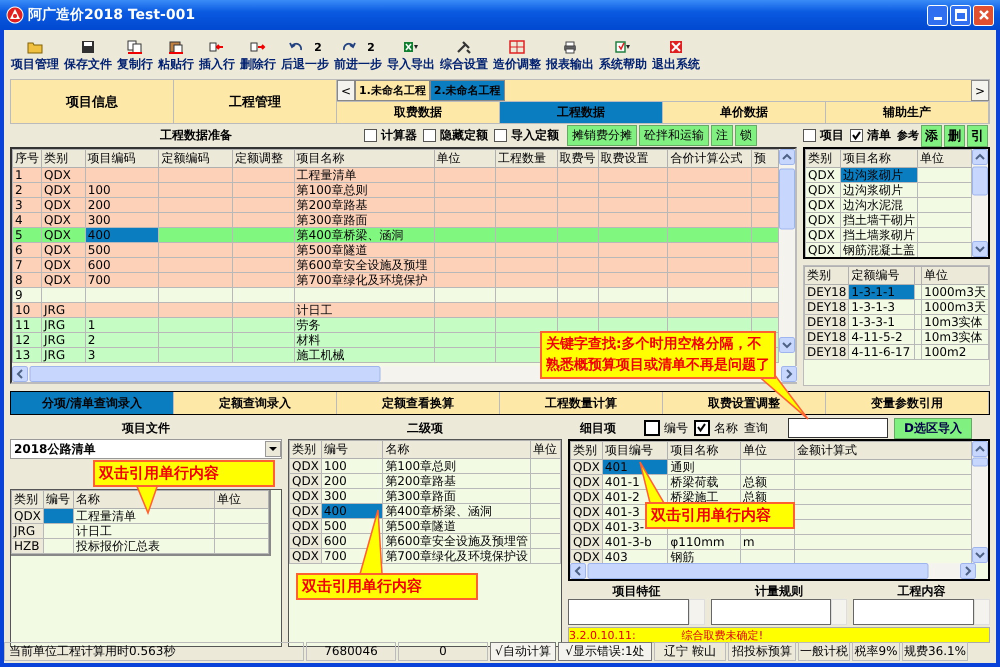 The height and width of the screenshot is (667, 1000). I want to click on toolbar-button: 保存文件, so click(88, 55).